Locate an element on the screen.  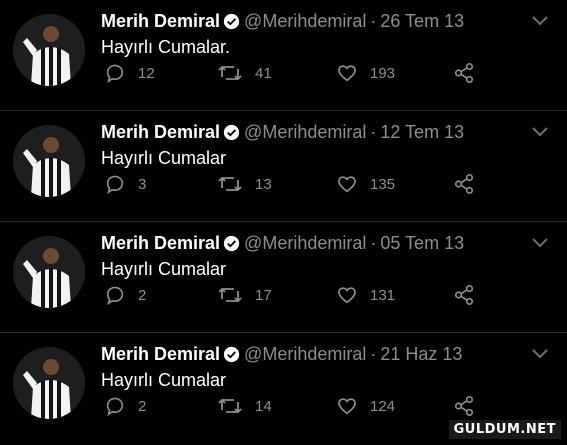
reply-button: 12 is located at coordinates (129, 73).